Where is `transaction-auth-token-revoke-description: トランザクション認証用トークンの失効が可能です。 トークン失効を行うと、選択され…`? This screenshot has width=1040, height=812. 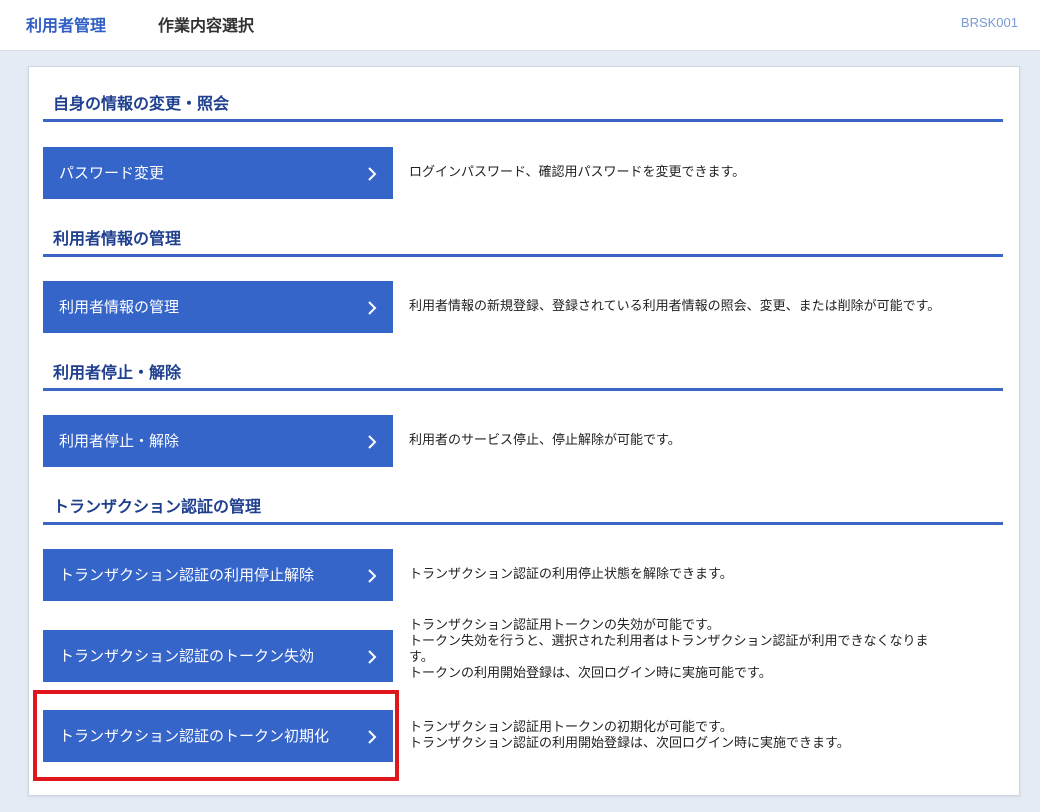
transaction-auth-token-revoke-description: トランザクション認証用トークンの失効が可能です。 トークン失効を行うと、選択され… is located at coordinates (694, 650).